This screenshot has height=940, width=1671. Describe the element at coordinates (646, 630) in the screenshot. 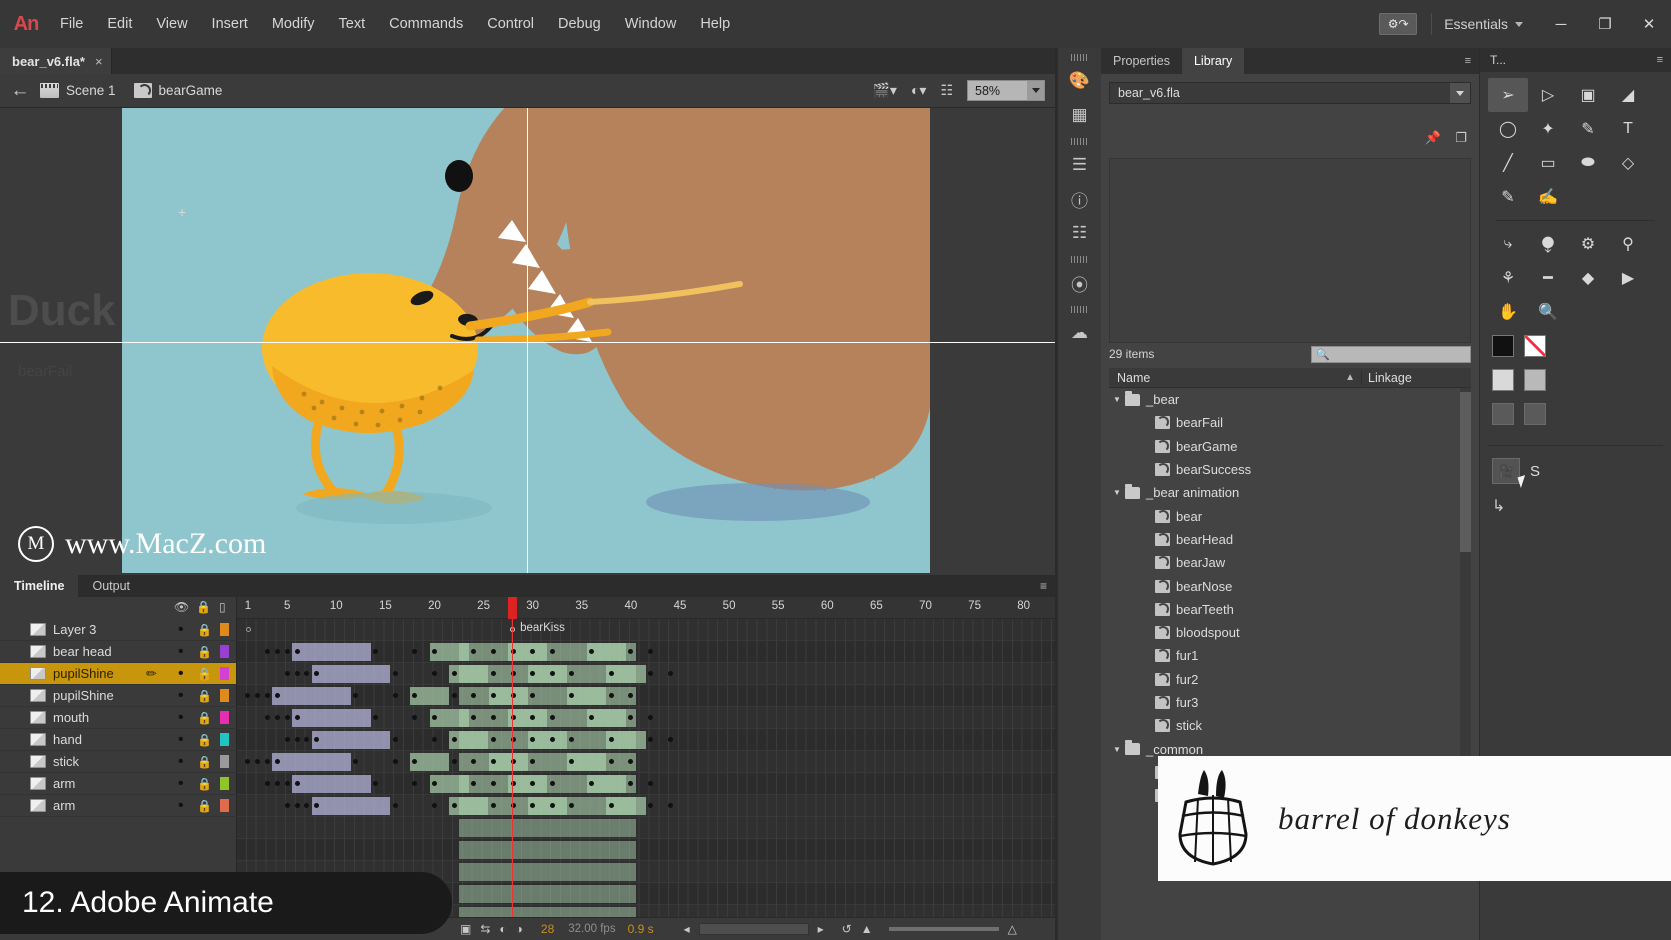

I see `frame-row: bearKiss` at that location.